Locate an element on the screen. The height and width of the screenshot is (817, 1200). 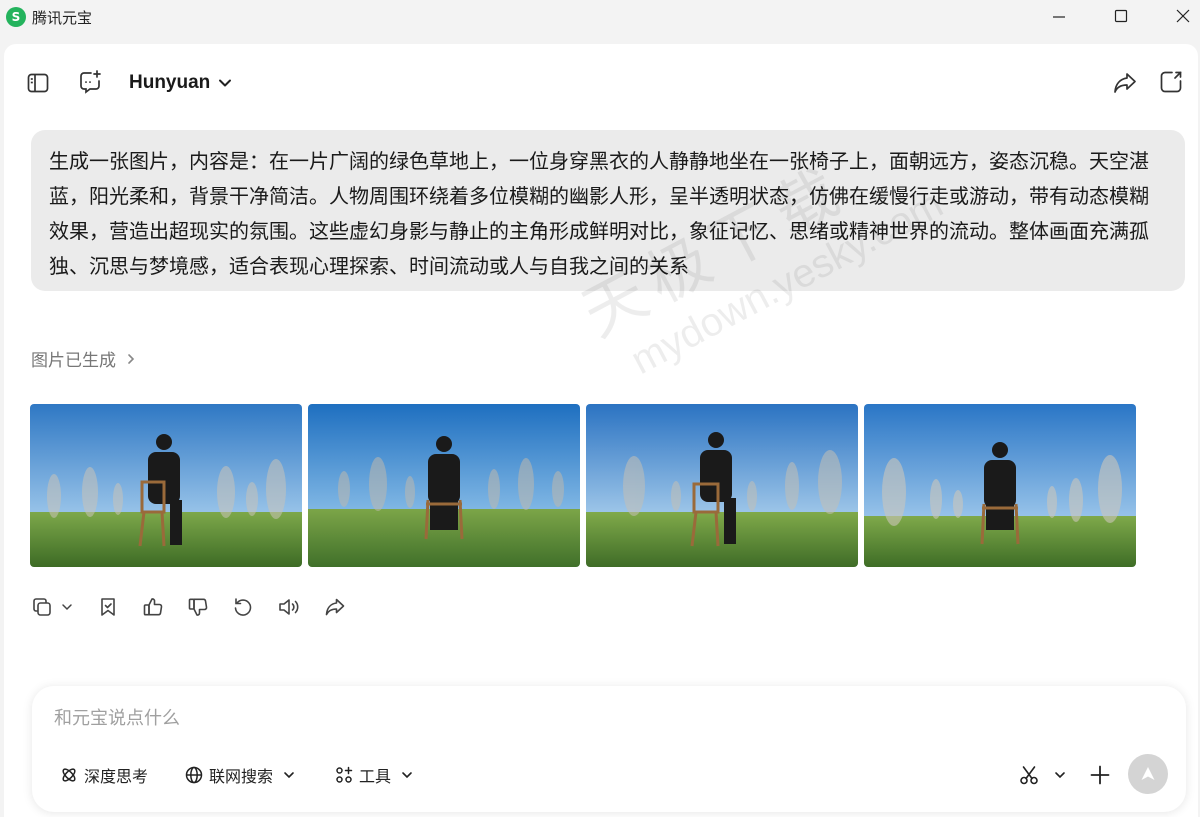
web-search-button: 联网搜索 is located at coordinates (240, 775).